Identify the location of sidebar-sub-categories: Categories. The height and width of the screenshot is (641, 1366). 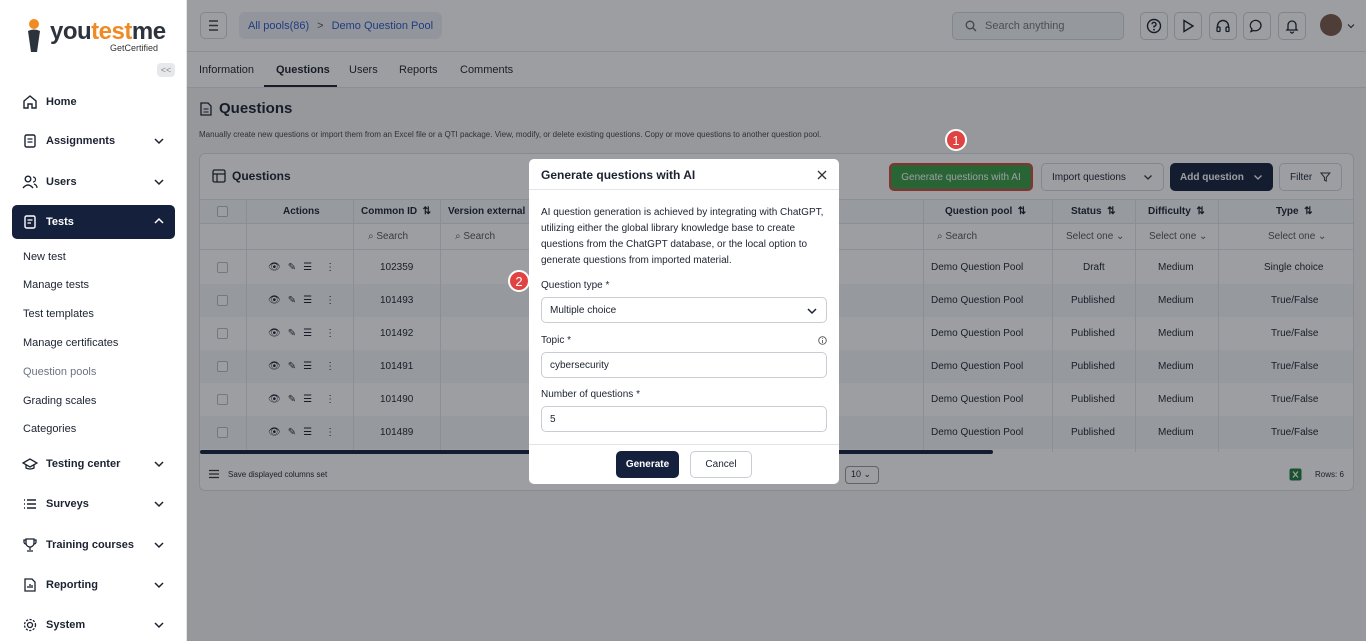
(49, 429).